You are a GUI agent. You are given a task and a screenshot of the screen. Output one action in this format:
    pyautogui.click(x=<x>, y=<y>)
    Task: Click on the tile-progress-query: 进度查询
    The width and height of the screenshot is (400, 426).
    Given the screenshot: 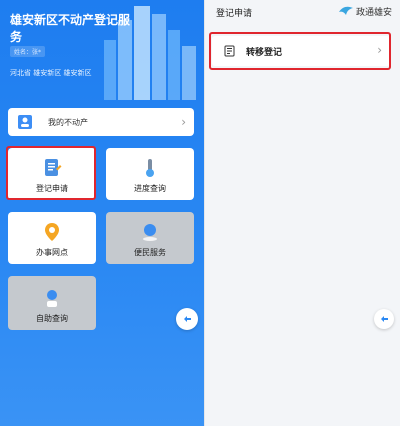 What is the action you would take?
    pyautogui.click(x=150, y=174)
    